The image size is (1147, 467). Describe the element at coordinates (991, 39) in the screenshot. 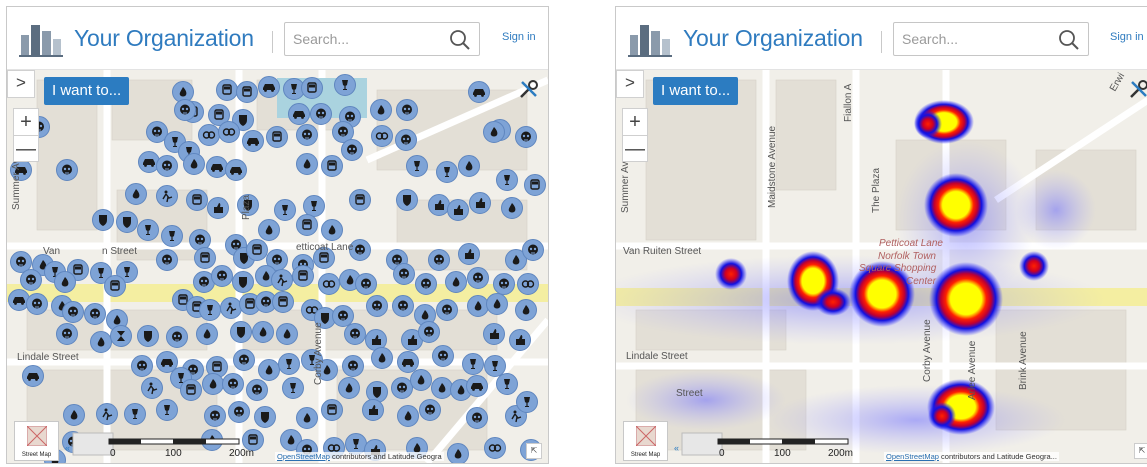

I see `search-box` at that location.